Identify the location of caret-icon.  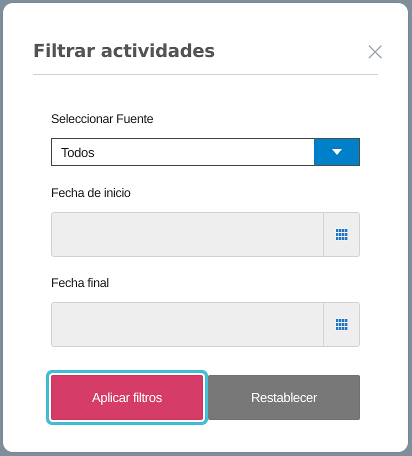
(337, 152).